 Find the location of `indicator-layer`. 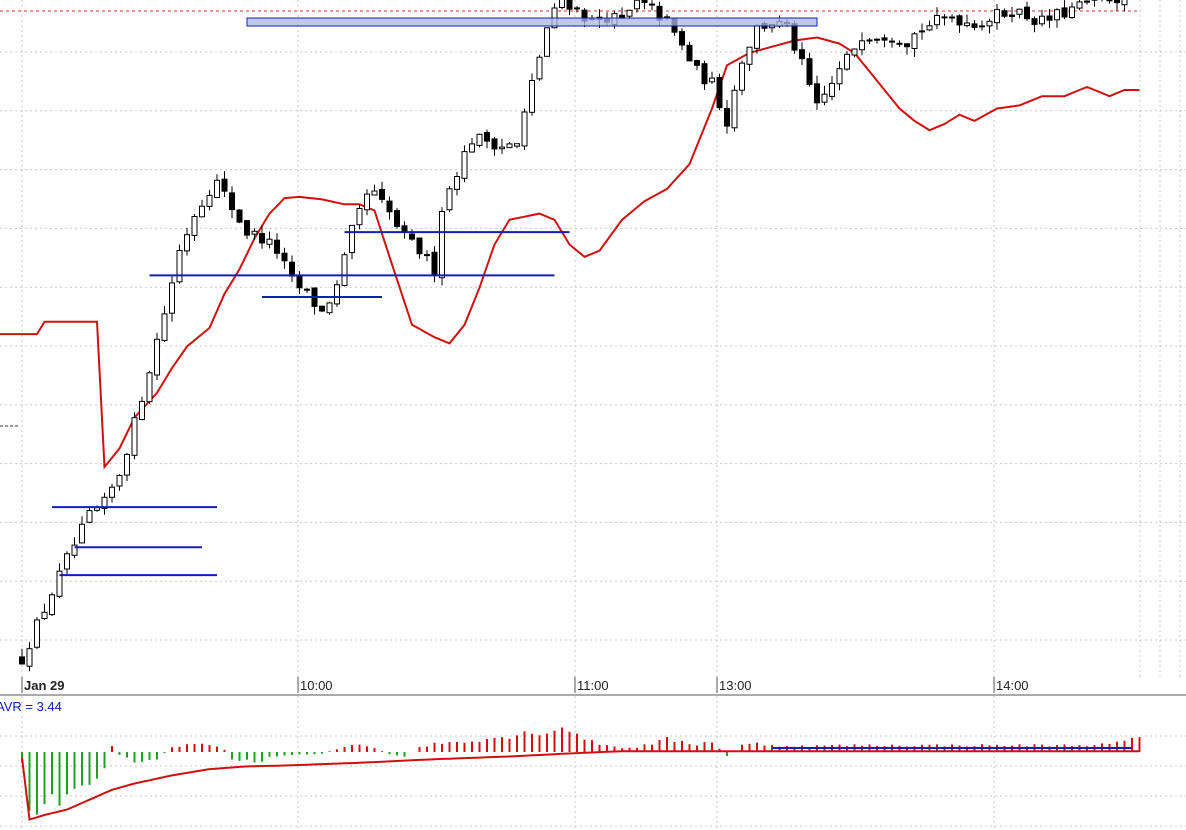

indicator-layer is located at coordinates (581, 774).